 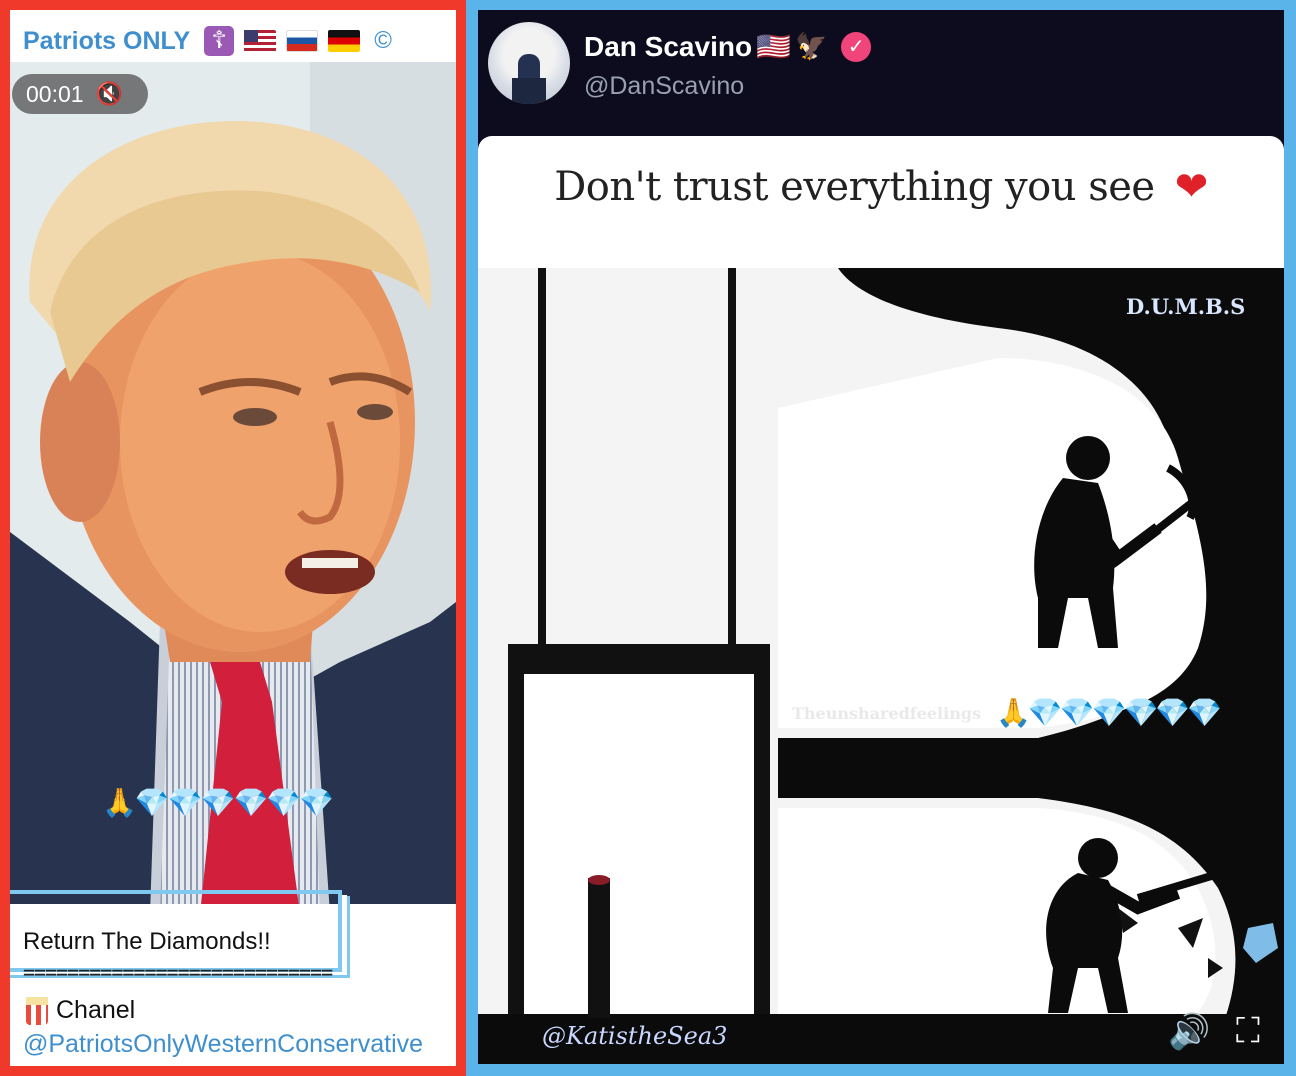 What do you see at coordinates (856, 46) in the screenshot?
I see `verified-icon: ✓` at bounding box center [856, 46].